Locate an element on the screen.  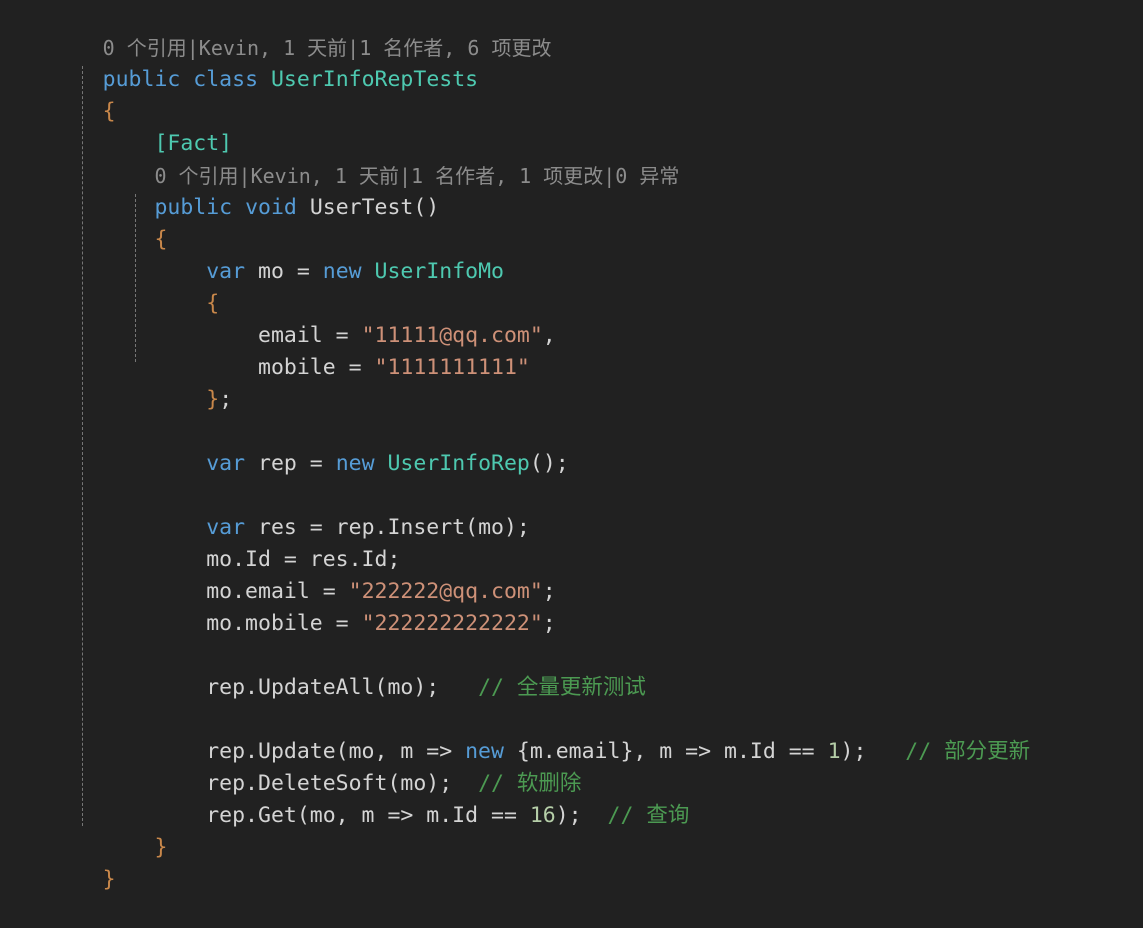
line-assign-mobile: mo.mobile = "222222222222"; is located at coordinates (329, 623).